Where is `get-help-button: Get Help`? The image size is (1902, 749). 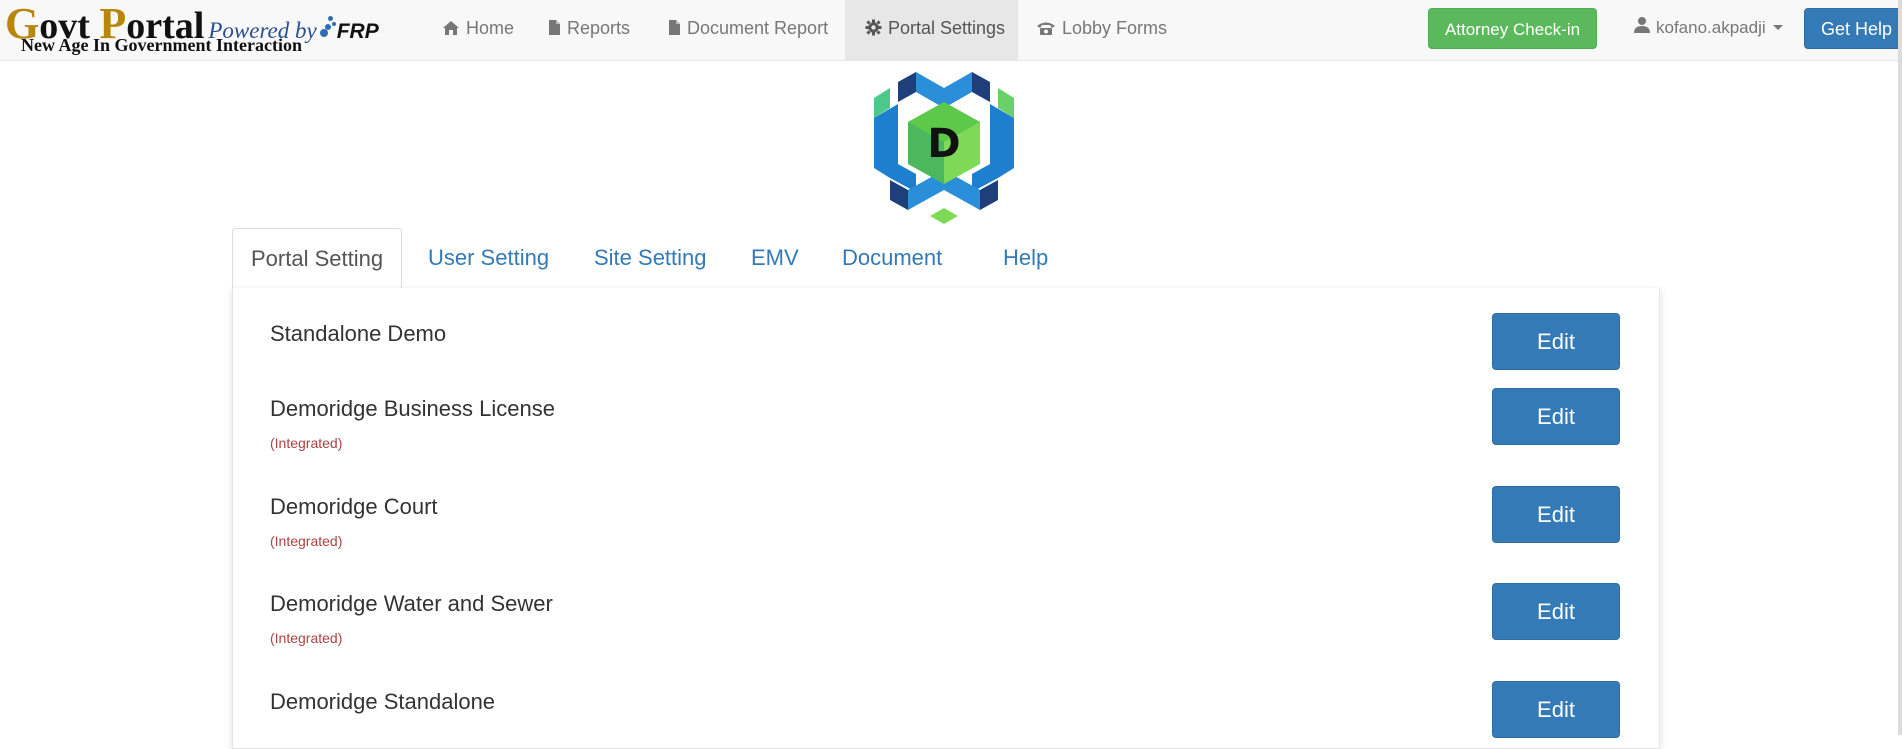
get-help-button: Get Help is located at coordinates (1853, 28).